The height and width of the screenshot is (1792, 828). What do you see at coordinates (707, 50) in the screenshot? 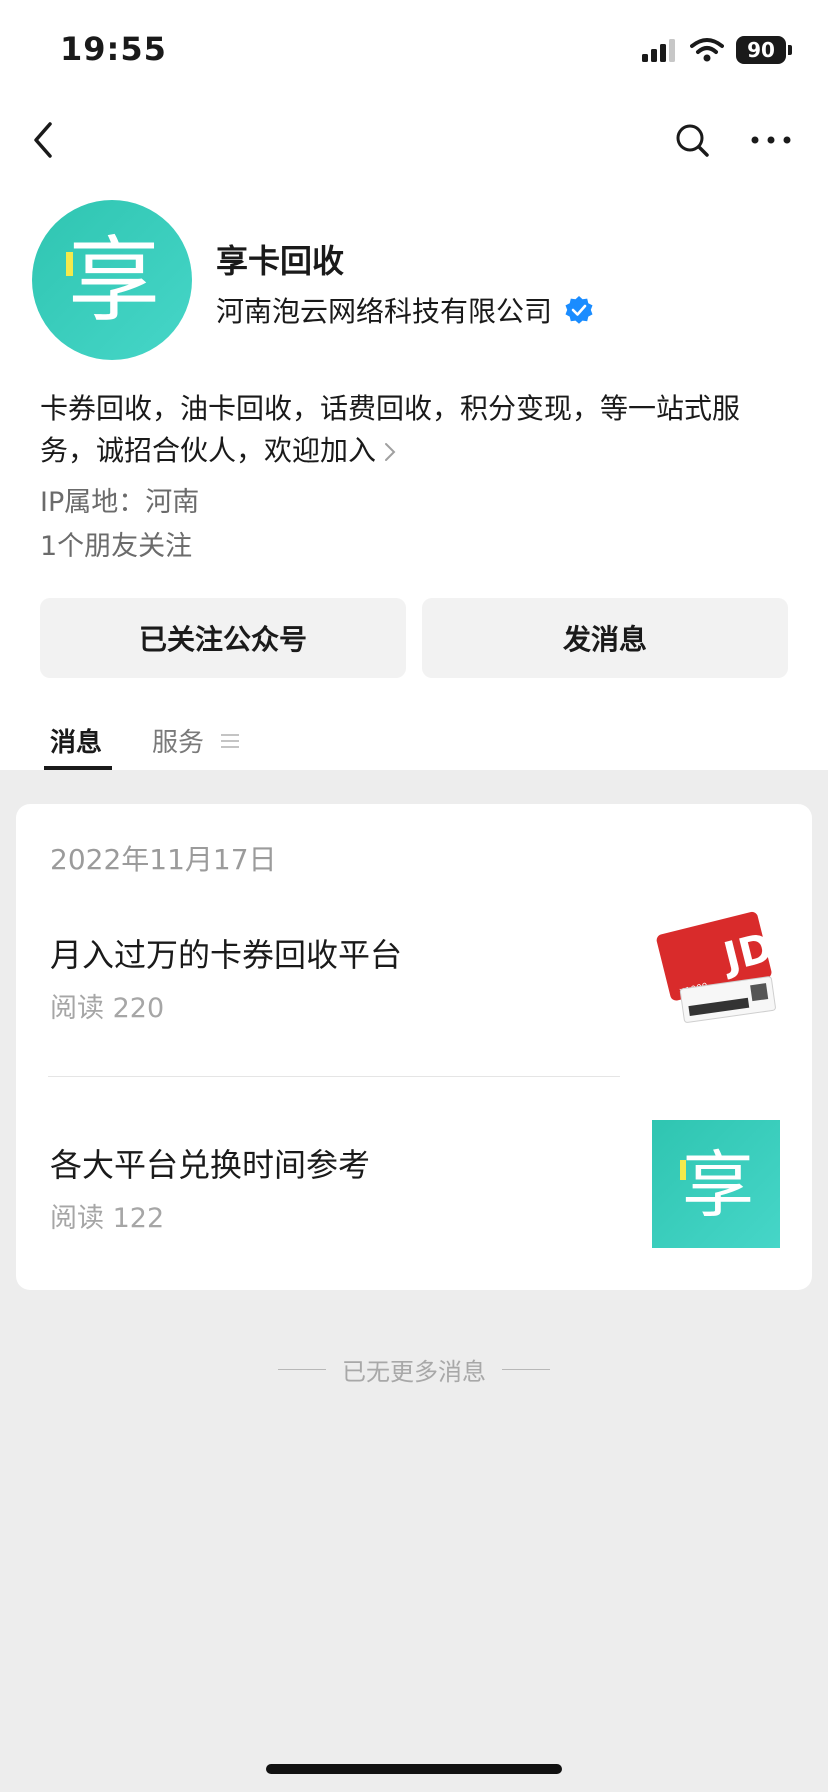
I see `wifi-icon` at bounding box center [707, 50].